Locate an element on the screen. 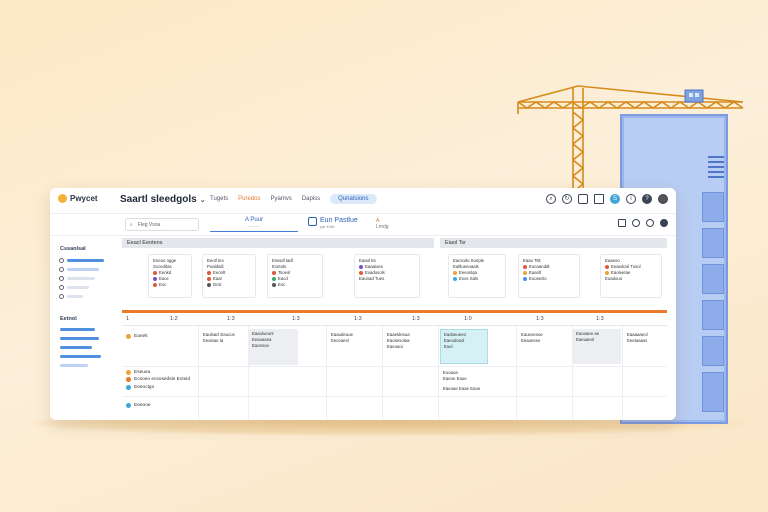  tab-5: Qunatsions is located at coordinates (353, 199).